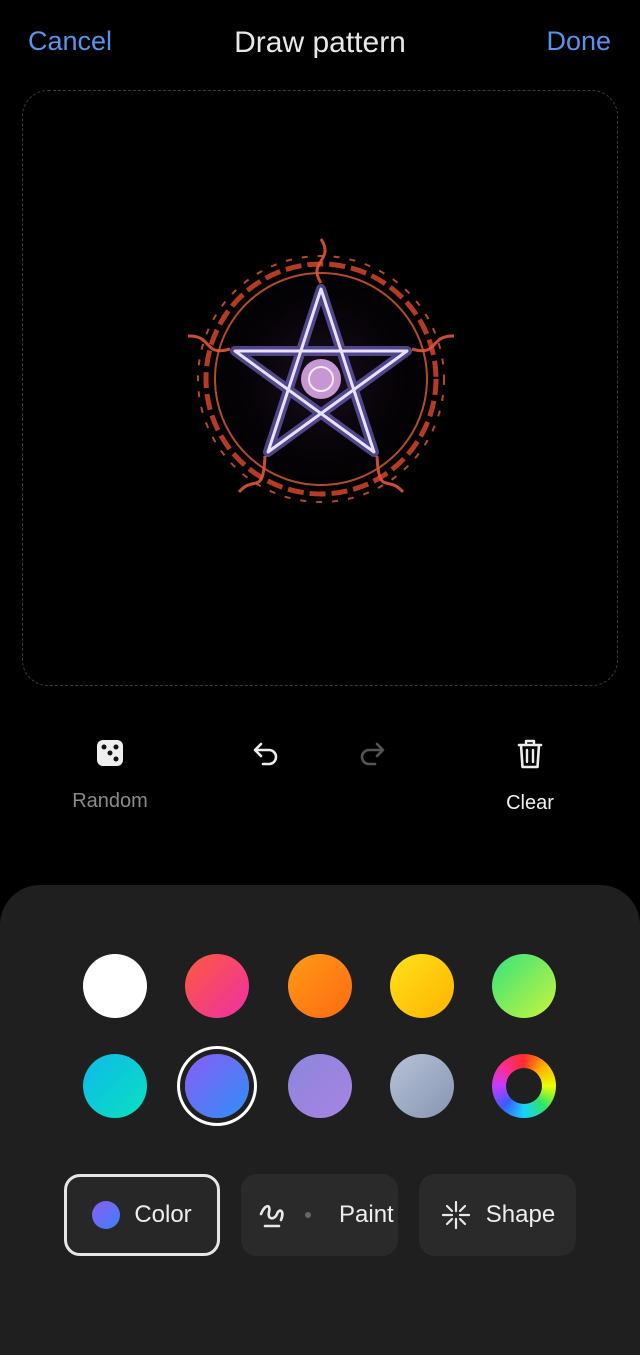 This screenshot has height=1355, width=640. What do you see at coordinates (422, 1086) in the screenshot?
I see `swatch-gray-blue` at bounding box center [422, 1086].